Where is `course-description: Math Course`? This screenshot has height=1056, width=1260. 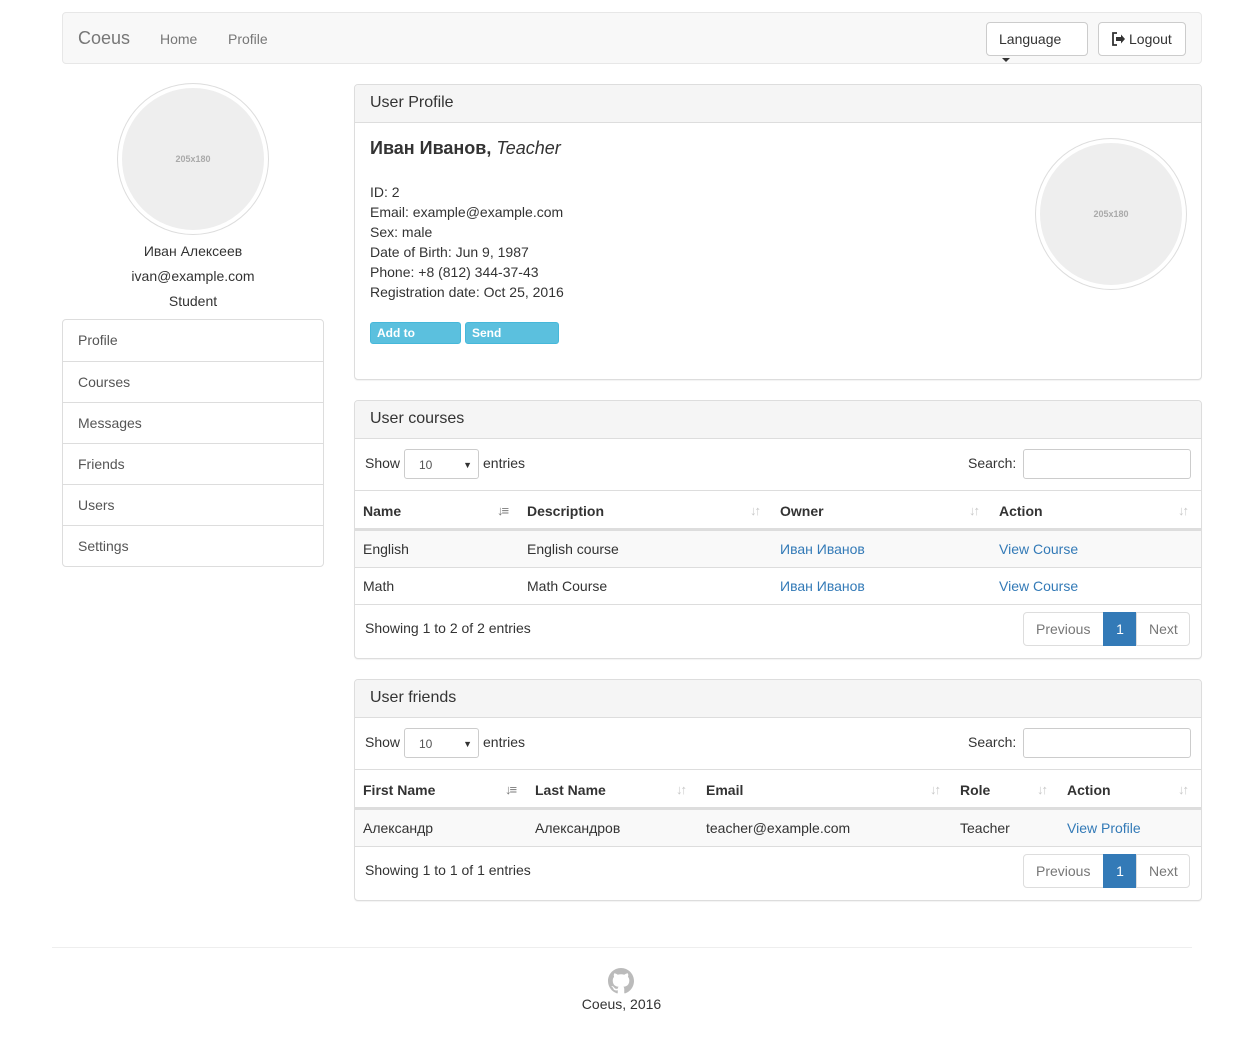 course-description: Math Course is located at coordinates (567, 586).